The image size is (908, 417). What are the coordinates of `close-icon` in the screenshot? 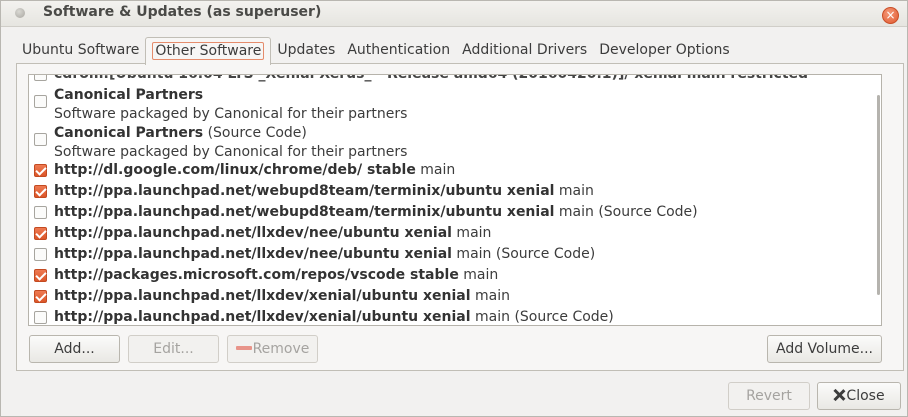 It's located at (839, 395).